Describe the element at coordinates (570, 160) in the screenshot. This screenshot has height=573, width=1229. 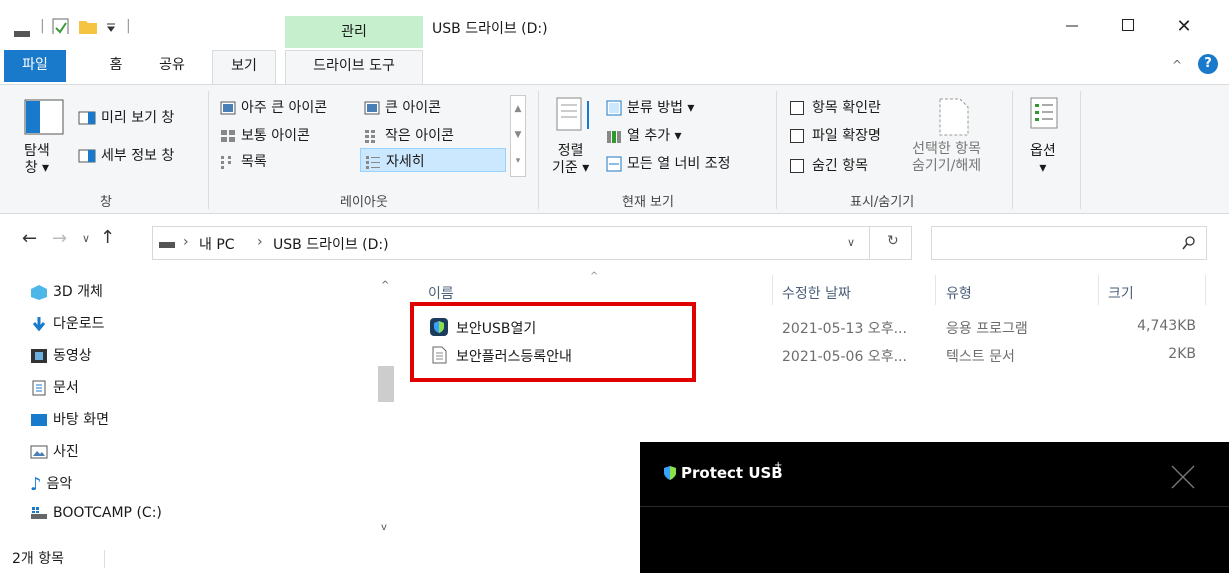
I see `sort-by-button: 정렬 기준 ▾` at that location.